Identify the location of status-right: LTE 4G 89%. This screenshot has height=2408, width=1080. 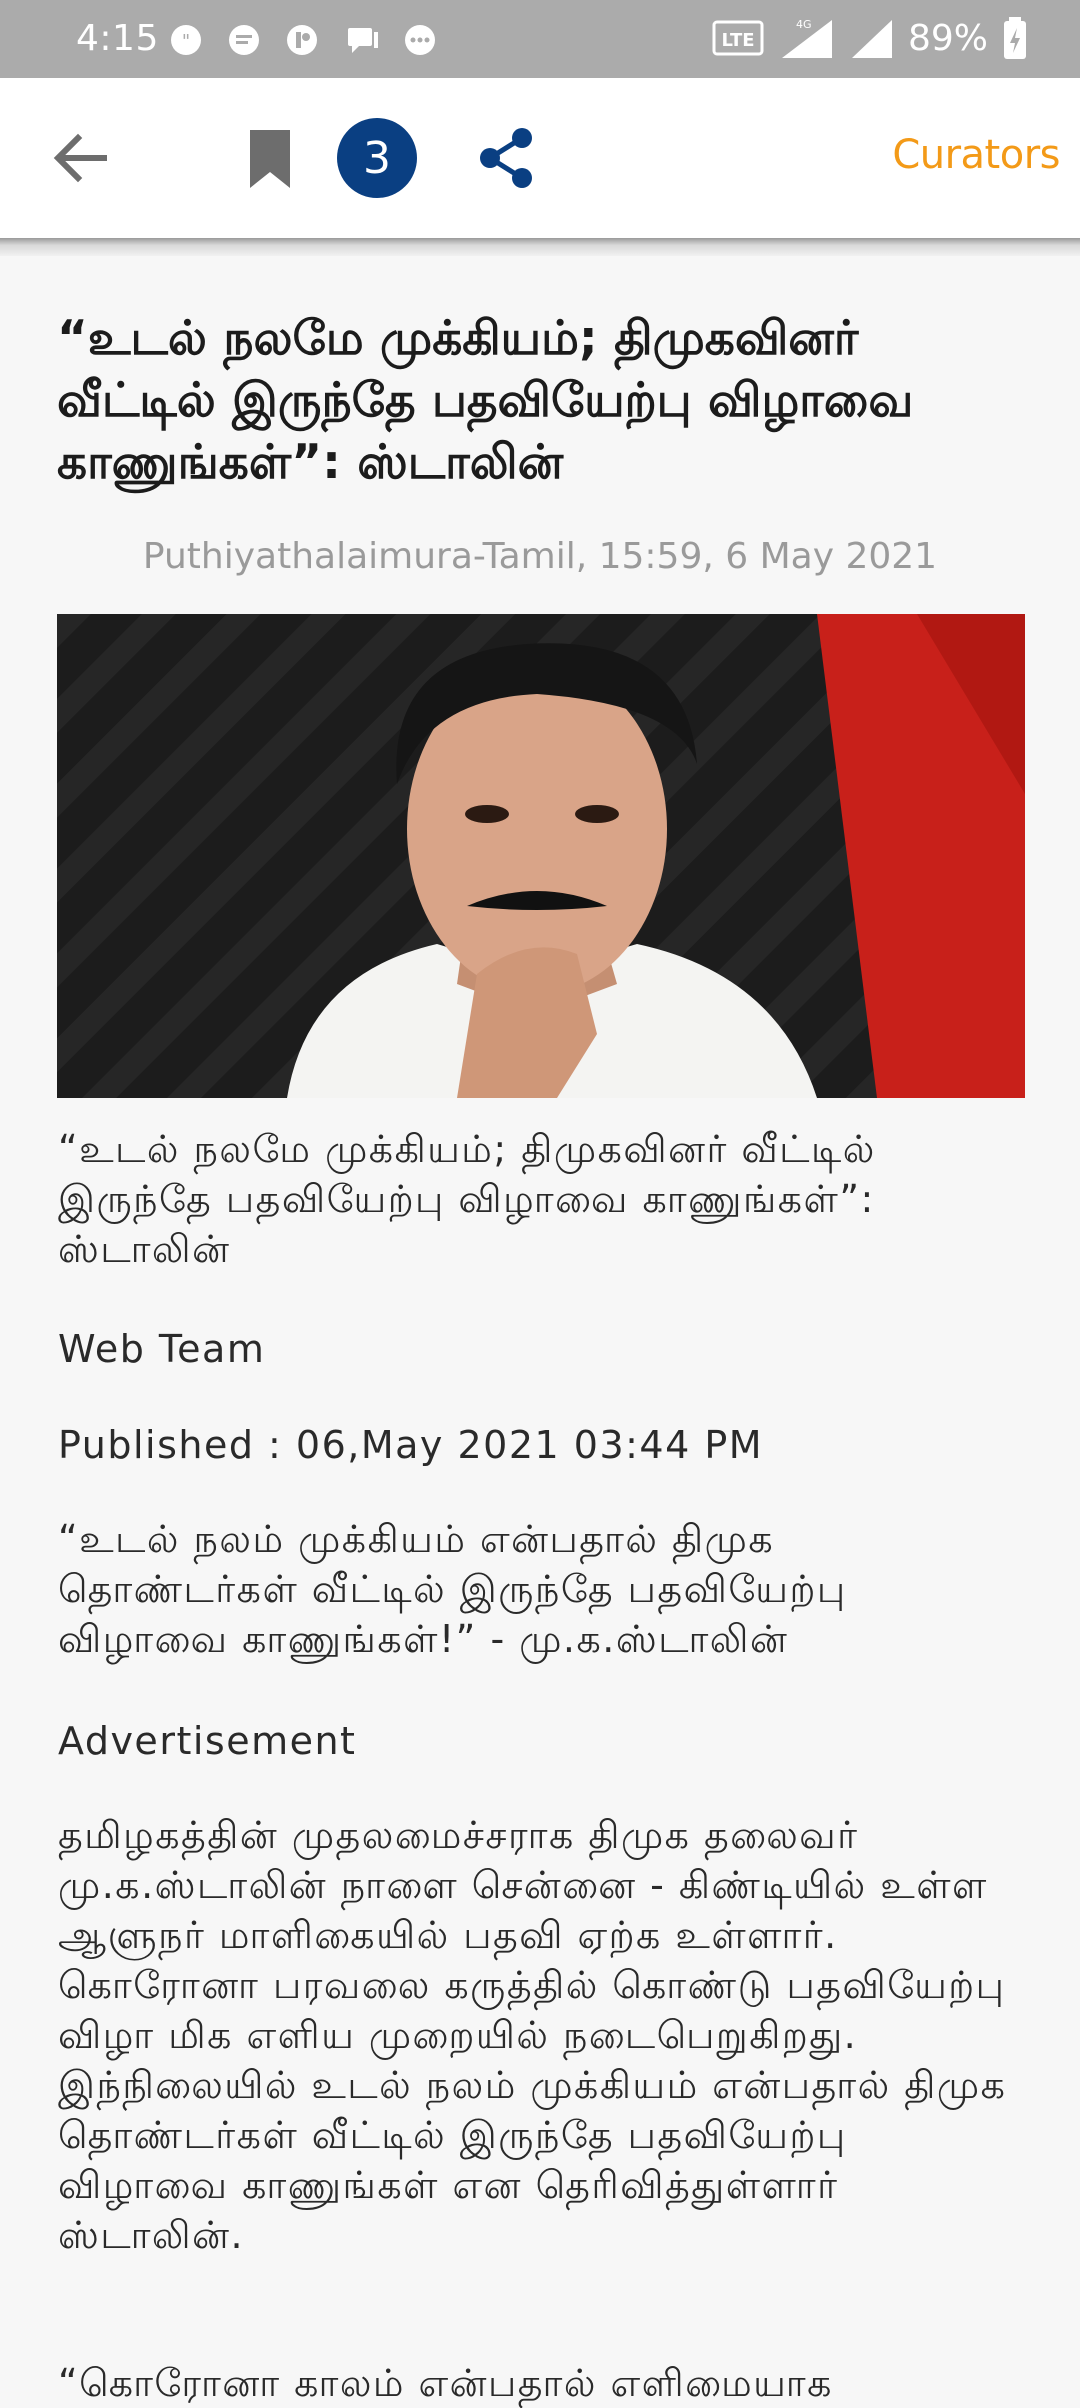
(870, 38).